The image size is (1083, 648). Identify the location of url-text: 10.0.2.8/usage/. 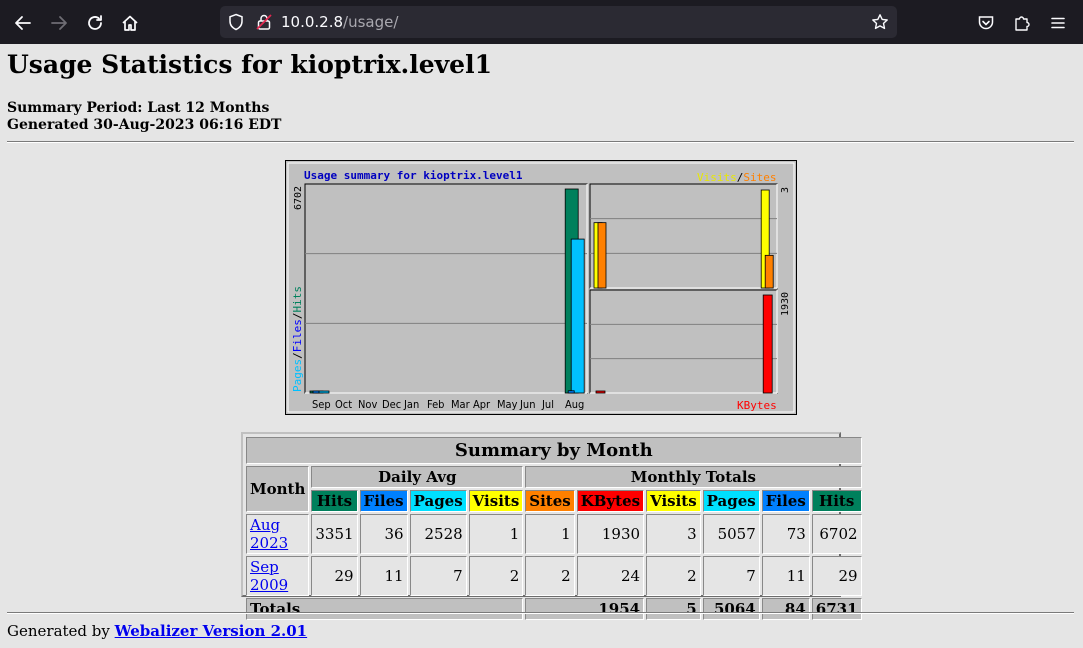
(339, 22).